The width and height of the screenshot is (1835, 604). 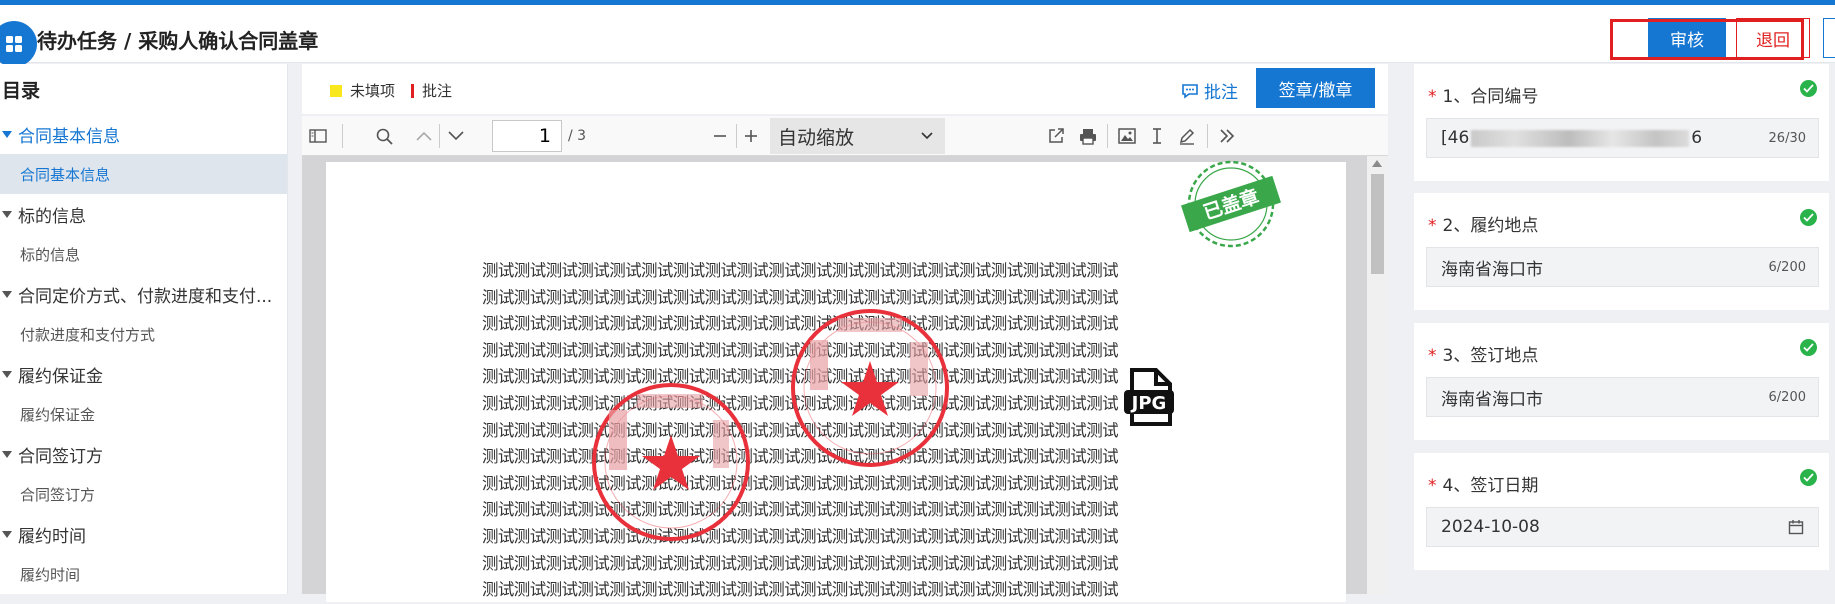 I want to click on toc-sub-item: 付款进度和支付方式, so click(x=143, y=334).